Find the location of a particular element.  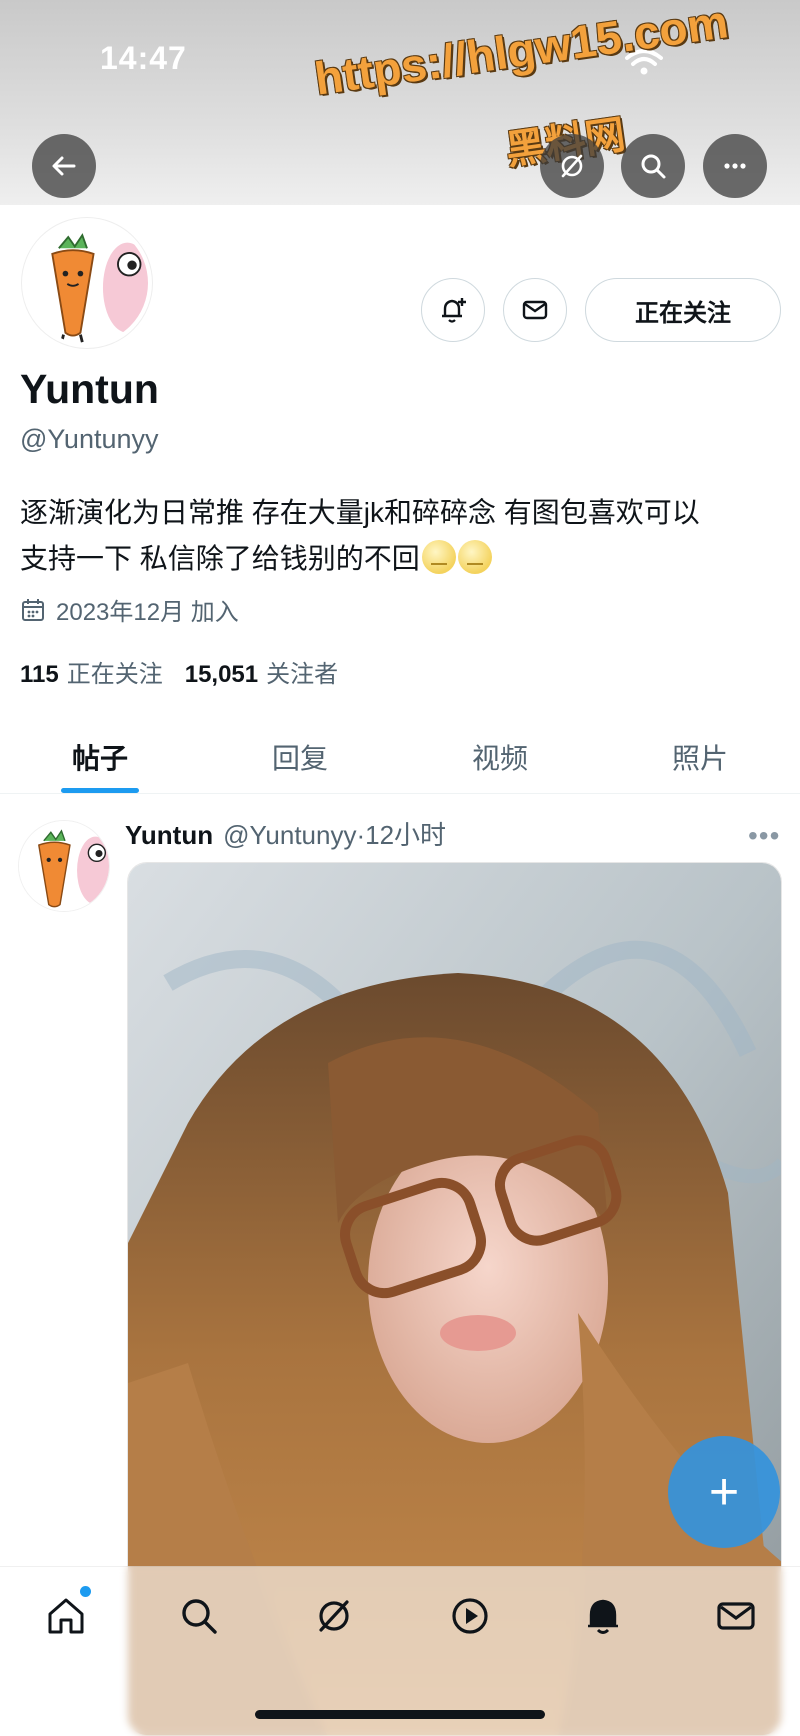

nav-grok is located at coordinates (334, 1616).